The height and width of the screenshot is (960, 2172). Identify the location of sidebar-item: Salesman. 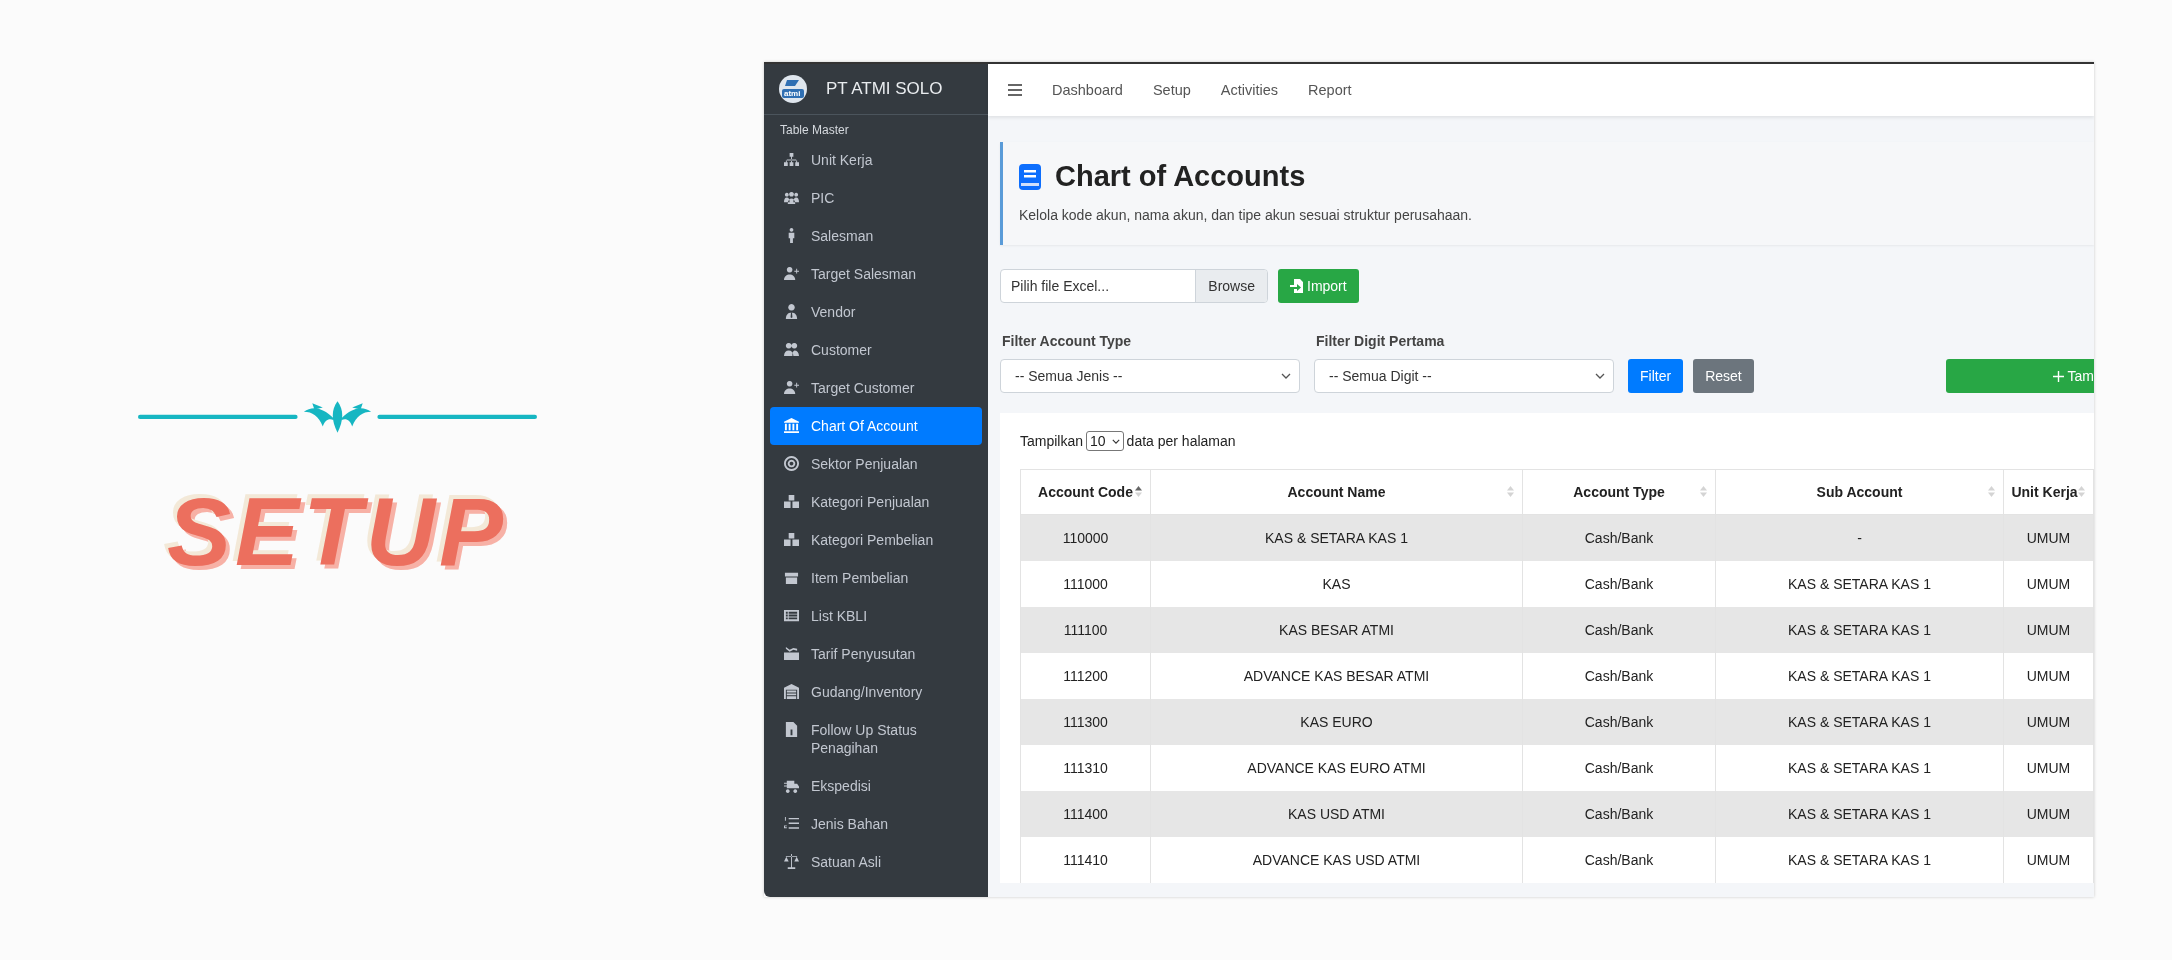
(876, 236).